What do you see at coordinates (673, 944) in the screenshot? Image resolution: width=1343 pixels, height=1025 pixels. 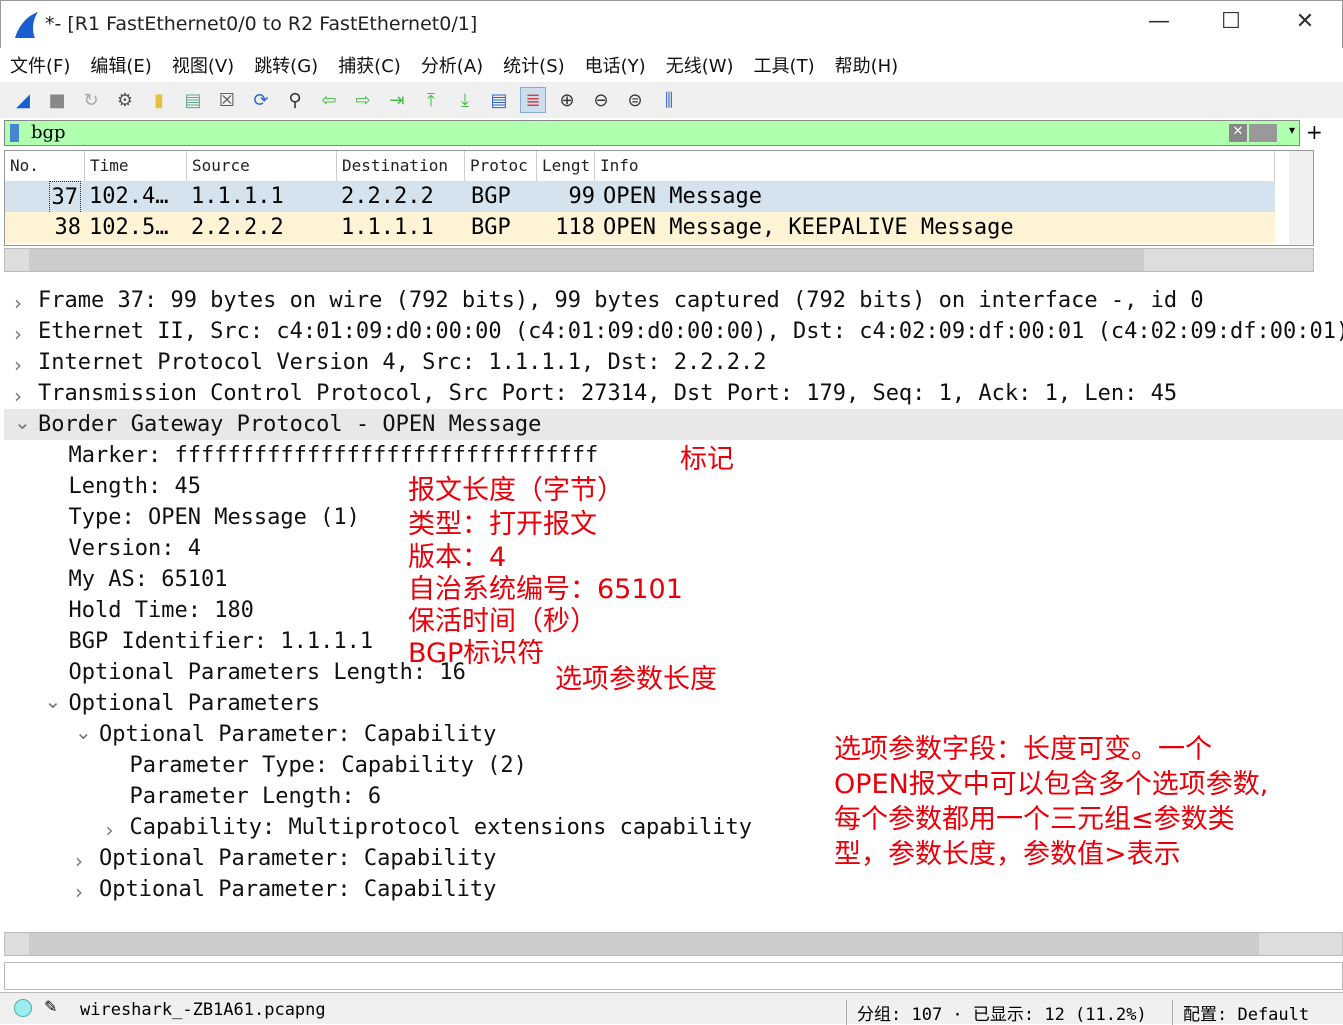 I see `details-hscrollbar` at bounding box center [673, 944].